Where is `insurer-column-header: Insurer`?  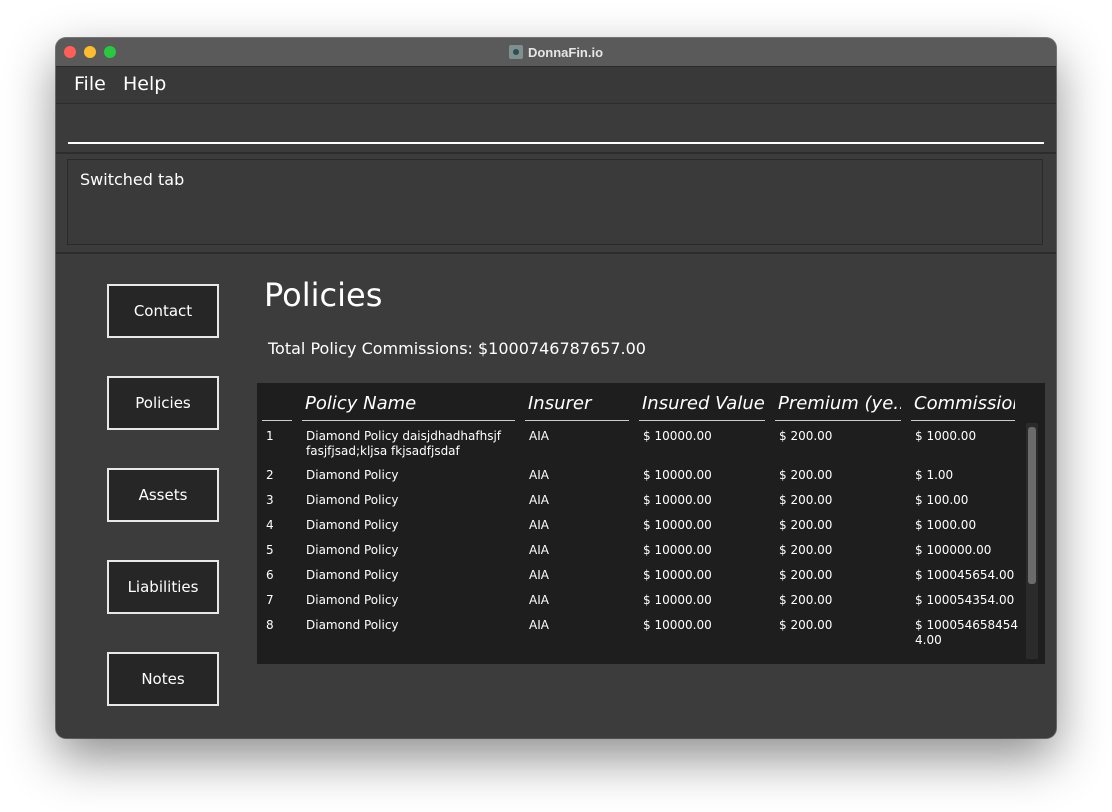 insurer-column-header: Insurer is located at coordinates (577, 407).